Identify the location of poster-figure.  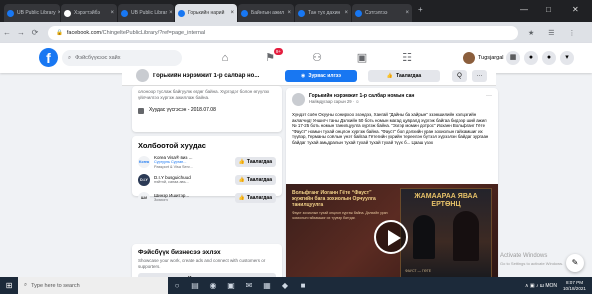
(424, 237).